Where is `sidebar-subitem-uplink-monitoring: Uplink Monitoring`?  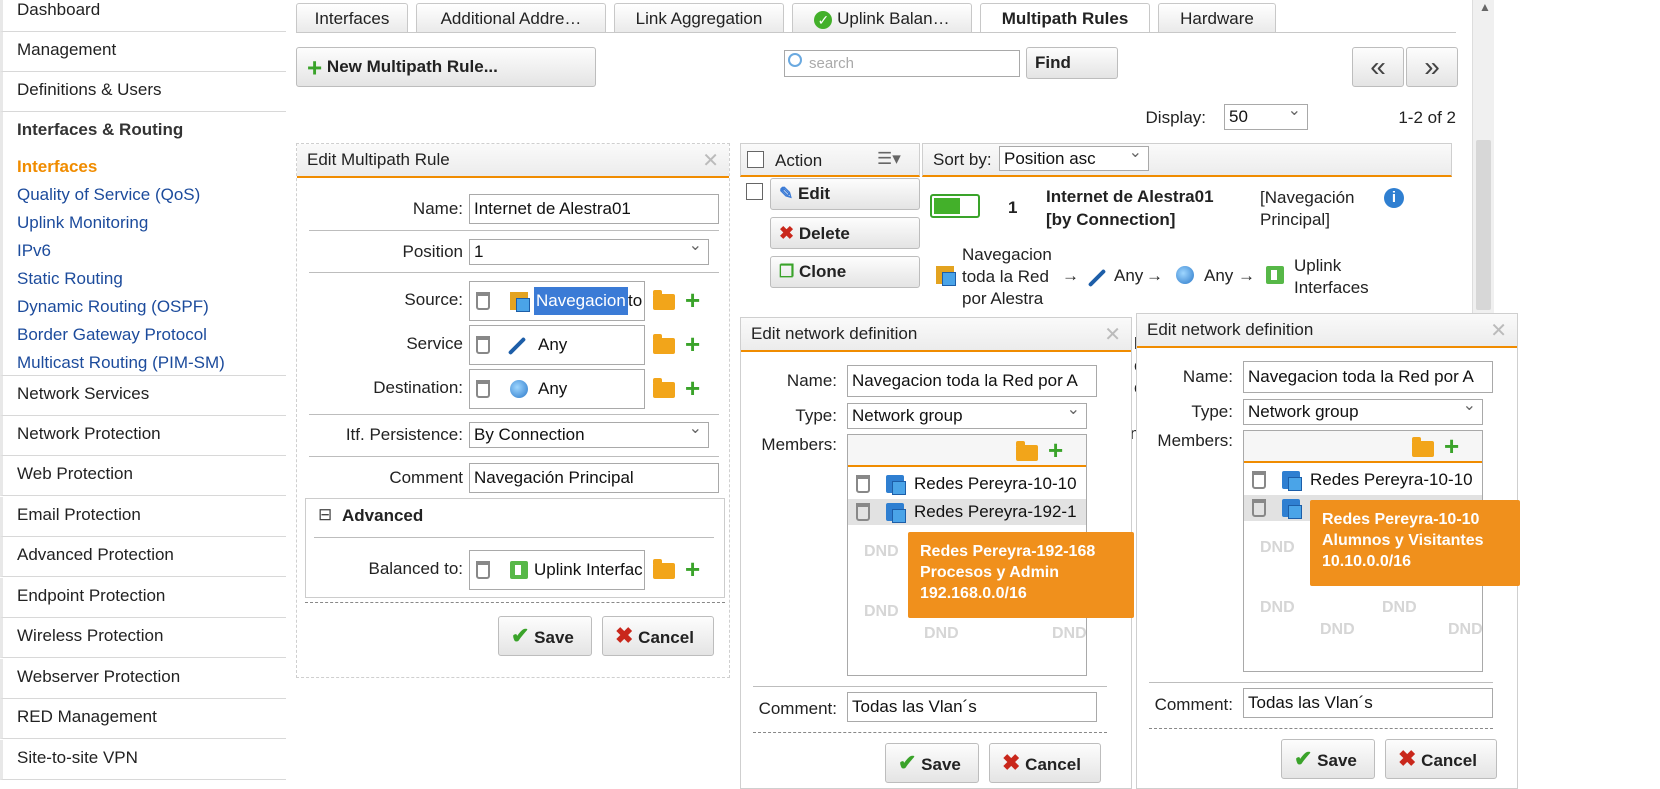 sidebar-subitem-uplink-monitoring: Uplink Monitoring is located at coordinates (82, 223).